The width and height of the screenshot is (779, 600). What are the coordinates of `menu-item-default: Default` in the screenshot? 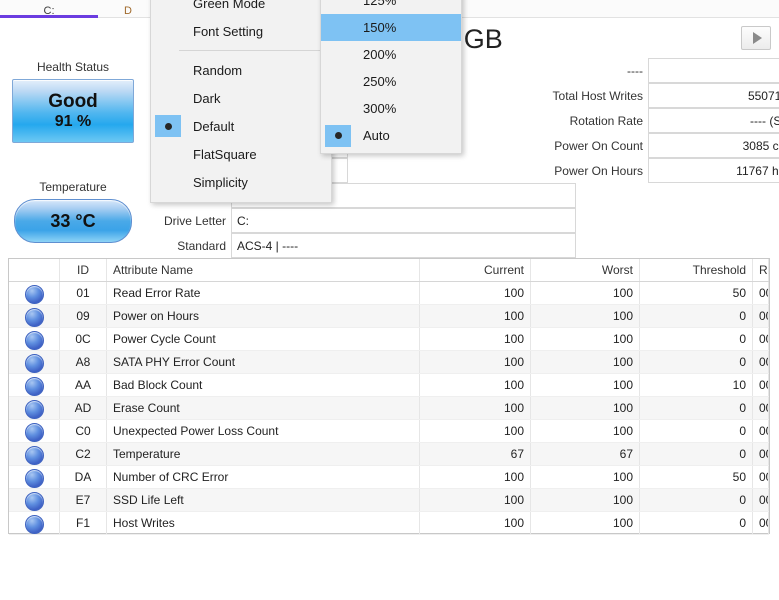 It's located at (241, 126).